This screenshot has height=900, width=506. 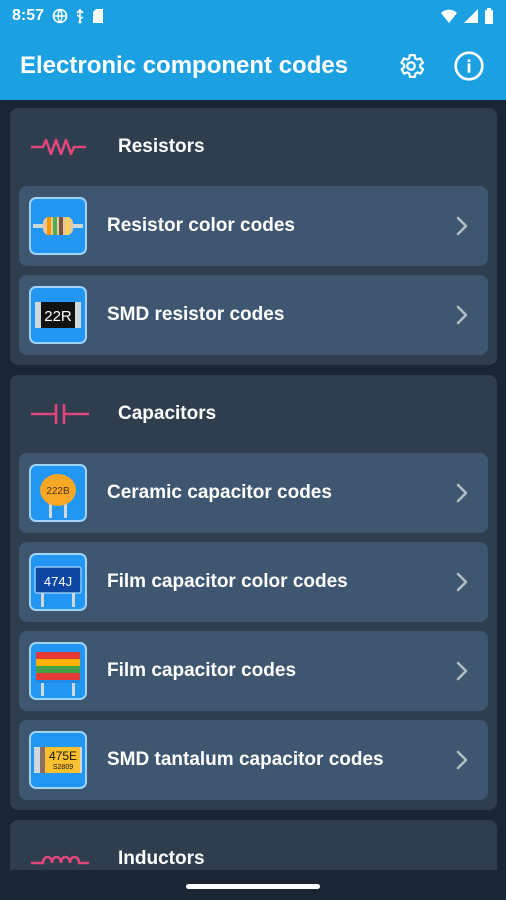 I want to click on list-item-smd-tantalum-capacitor-codes: 475E S2809 SMD tantalum capacitor codes, so click(x=253, y=760).